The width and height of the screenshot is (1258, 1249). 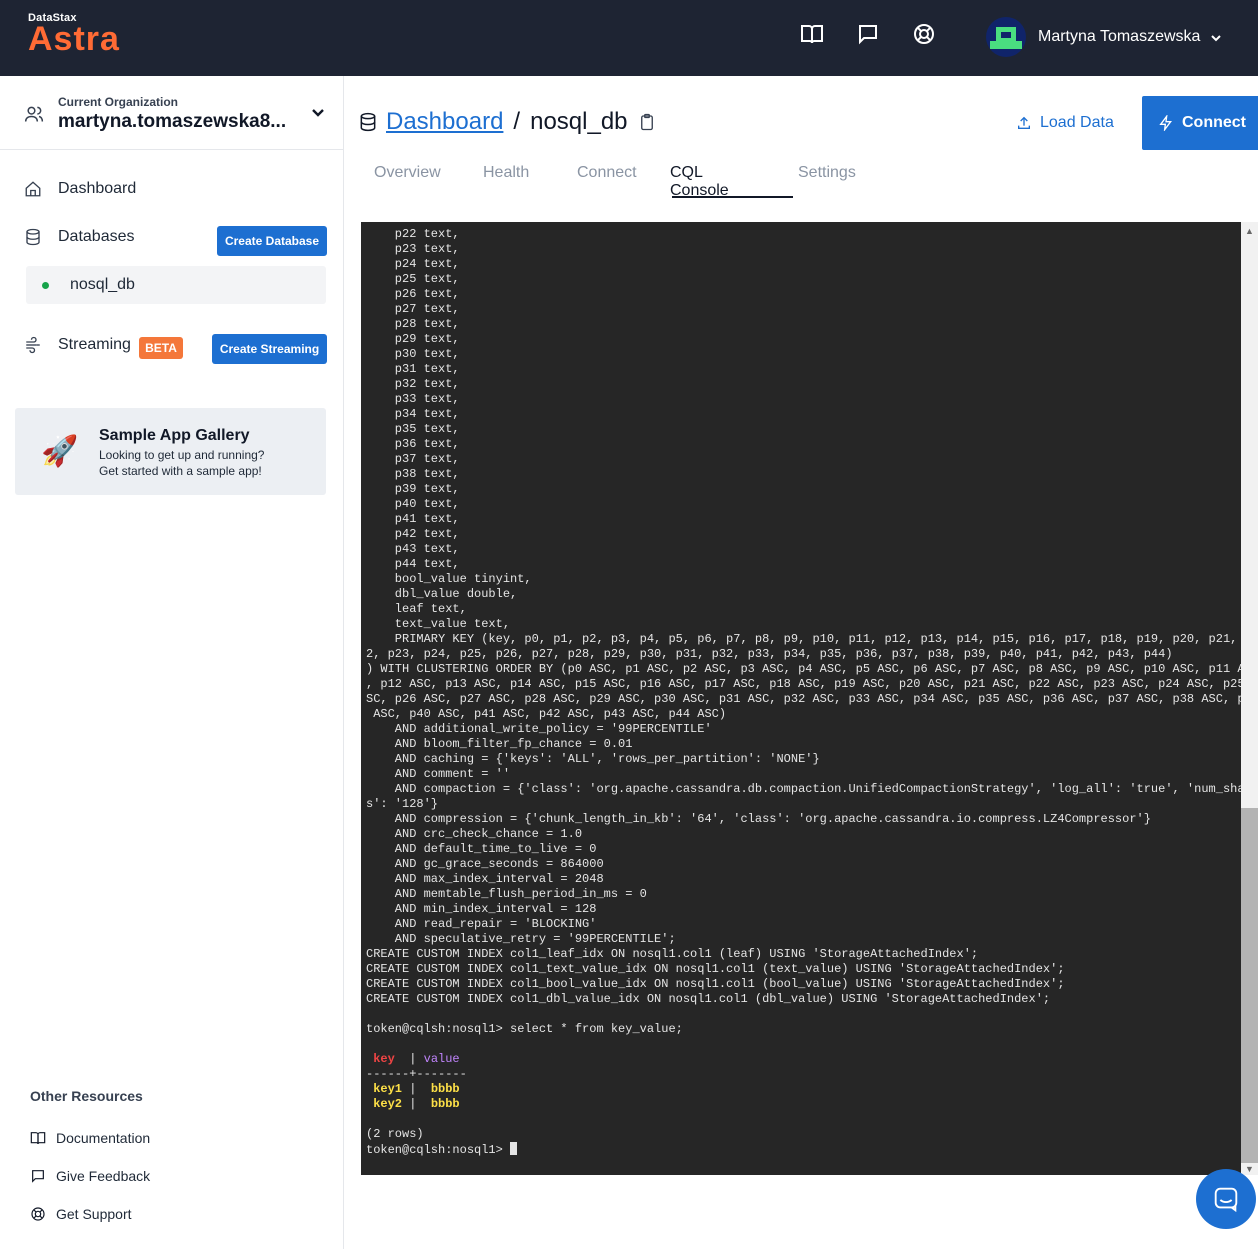 What do you see at coordinates (441, 1059) in the screenshot?
I see `result-header-value: value` at bounding box center [441, 1059].